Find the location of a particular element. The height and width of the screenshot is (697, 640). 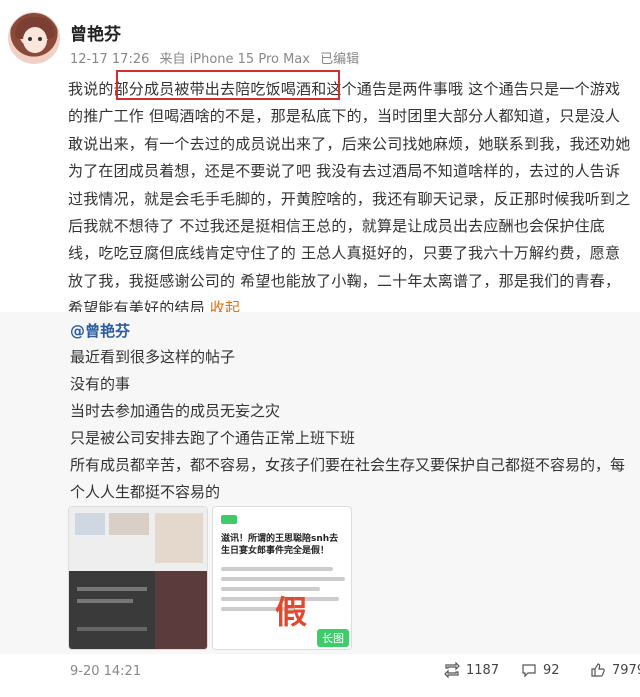

user-name: 曾艳芬 is located at coordinates (95, 32).